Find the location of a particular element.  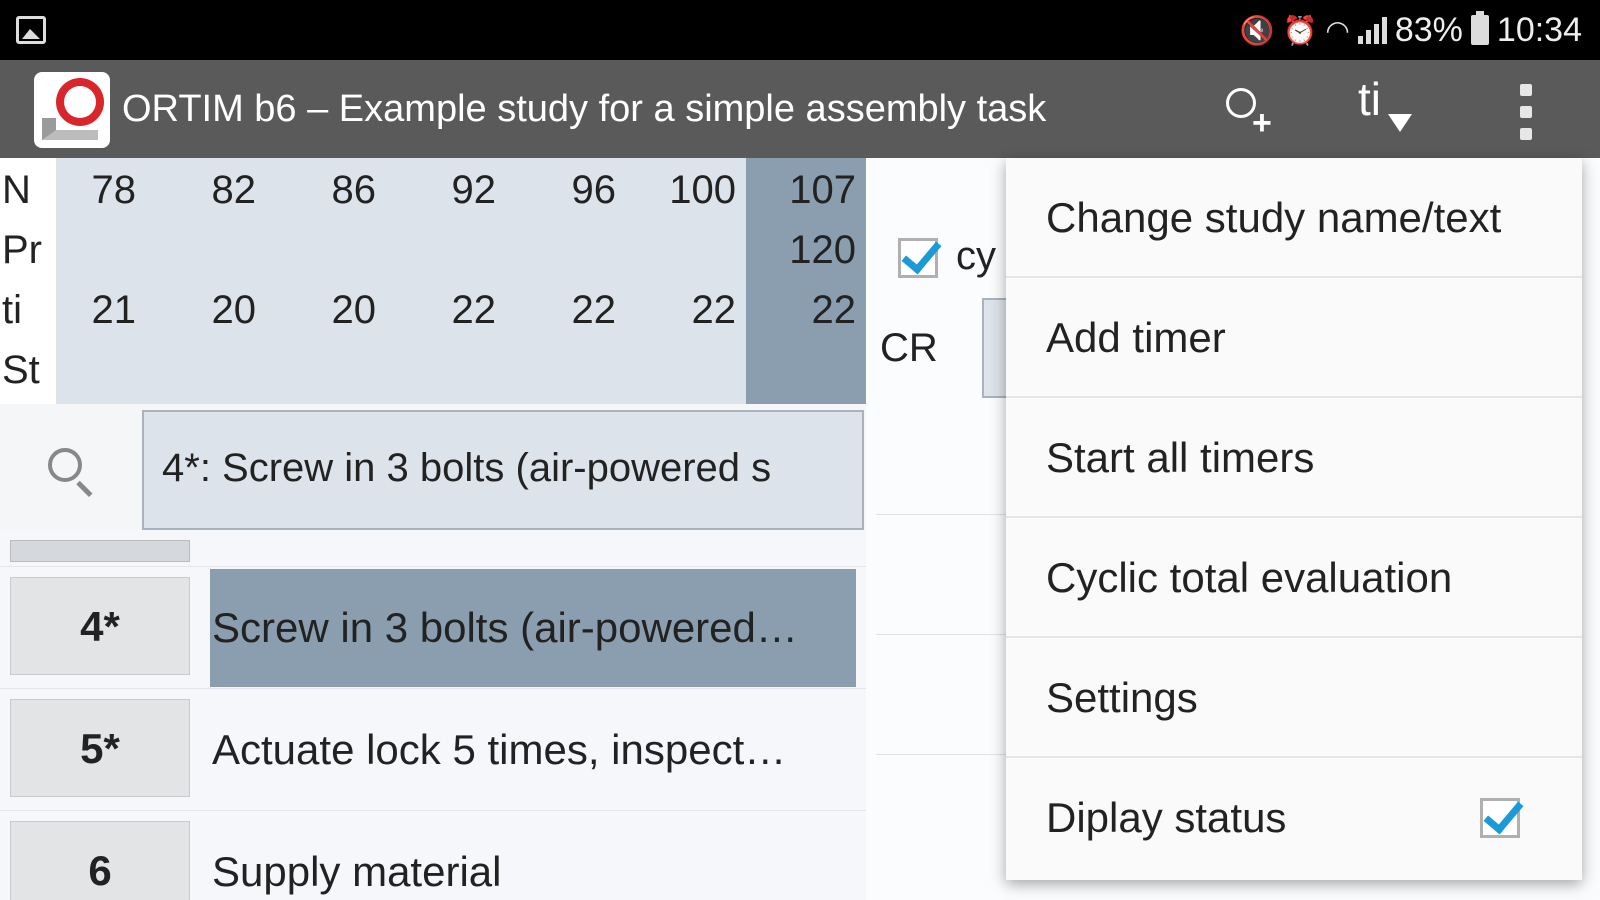

cell-n: 92 is located at coordinates (474, 190).